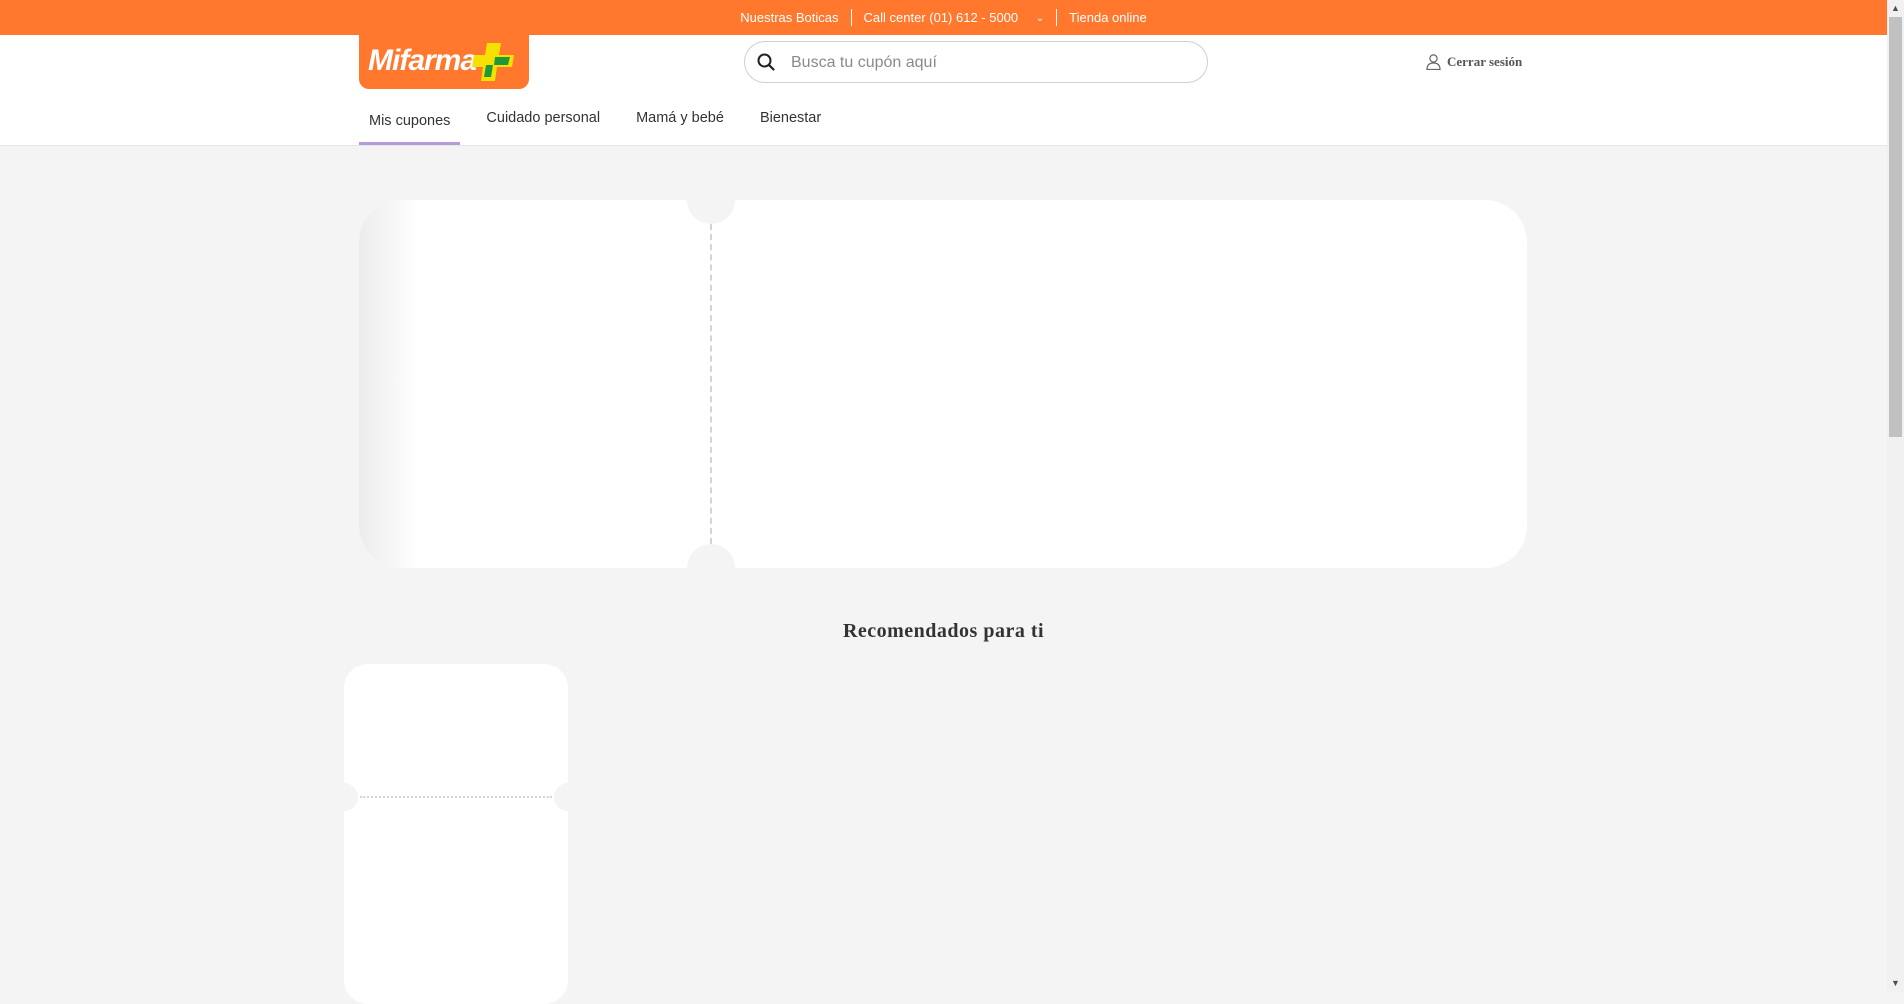  Describe the element at coordinates (789, 17) in the screenshot. I see `nuestras-boticas-link: Nuestras Boticas` at that location.